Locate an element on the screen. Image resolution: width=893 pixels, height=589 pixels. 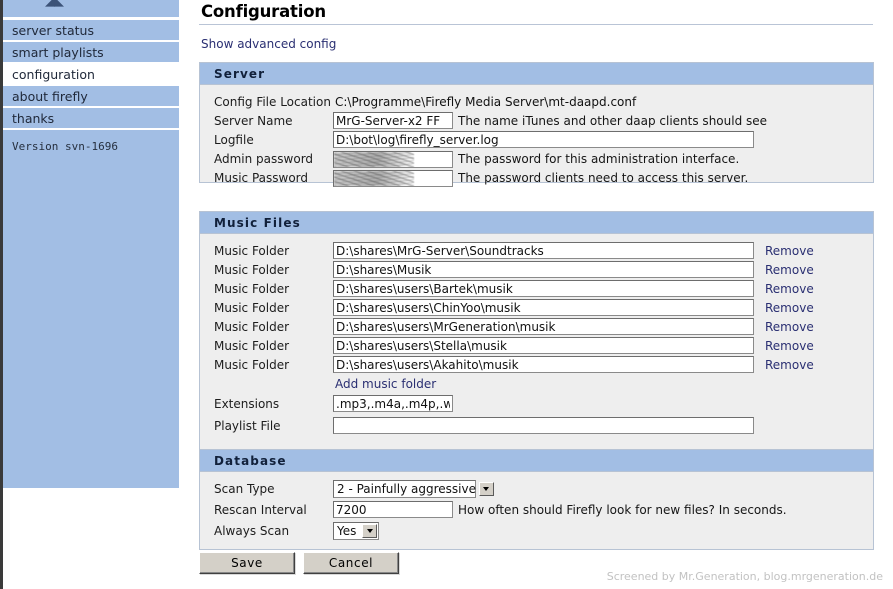
firefly-logo: ◢◣ is located at coordinates (91, 8).